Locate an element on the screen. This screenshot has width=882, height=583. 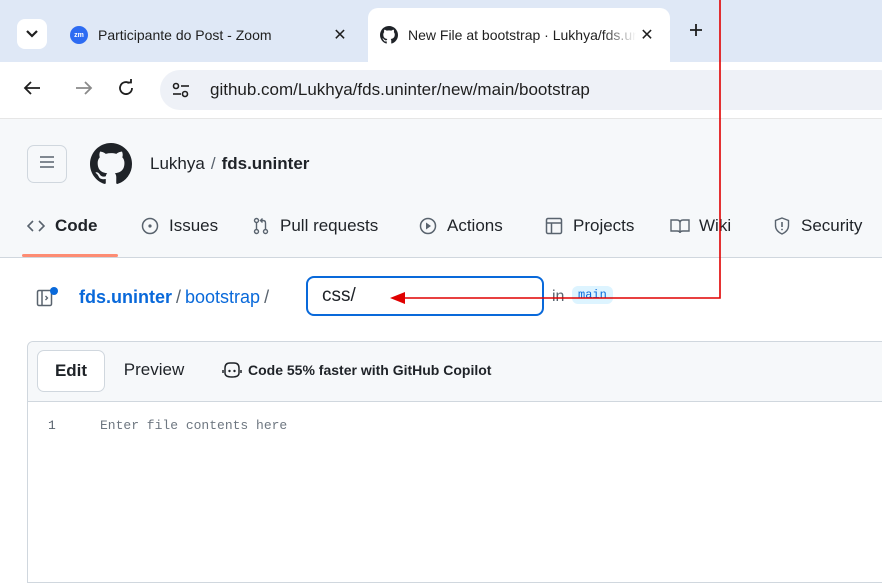
tab-issues: Issues is located at coordinates (179, 226).